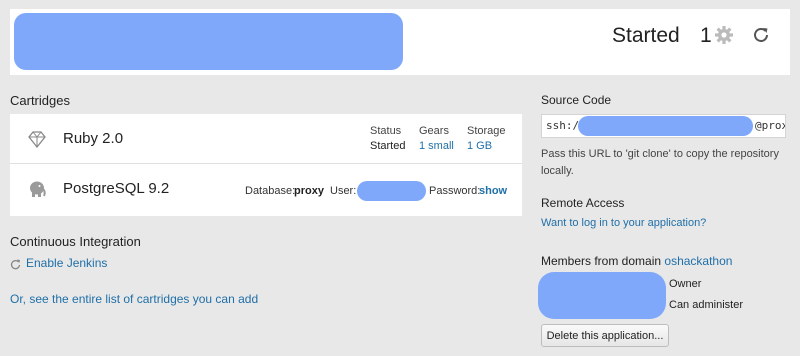 This screenshot has width=800, height=356. What do you see at coordinates (66, 263) in the screenshot?
I see `enable-jenkins-link: Enable Jenkins` at bounding box center [66, 263].